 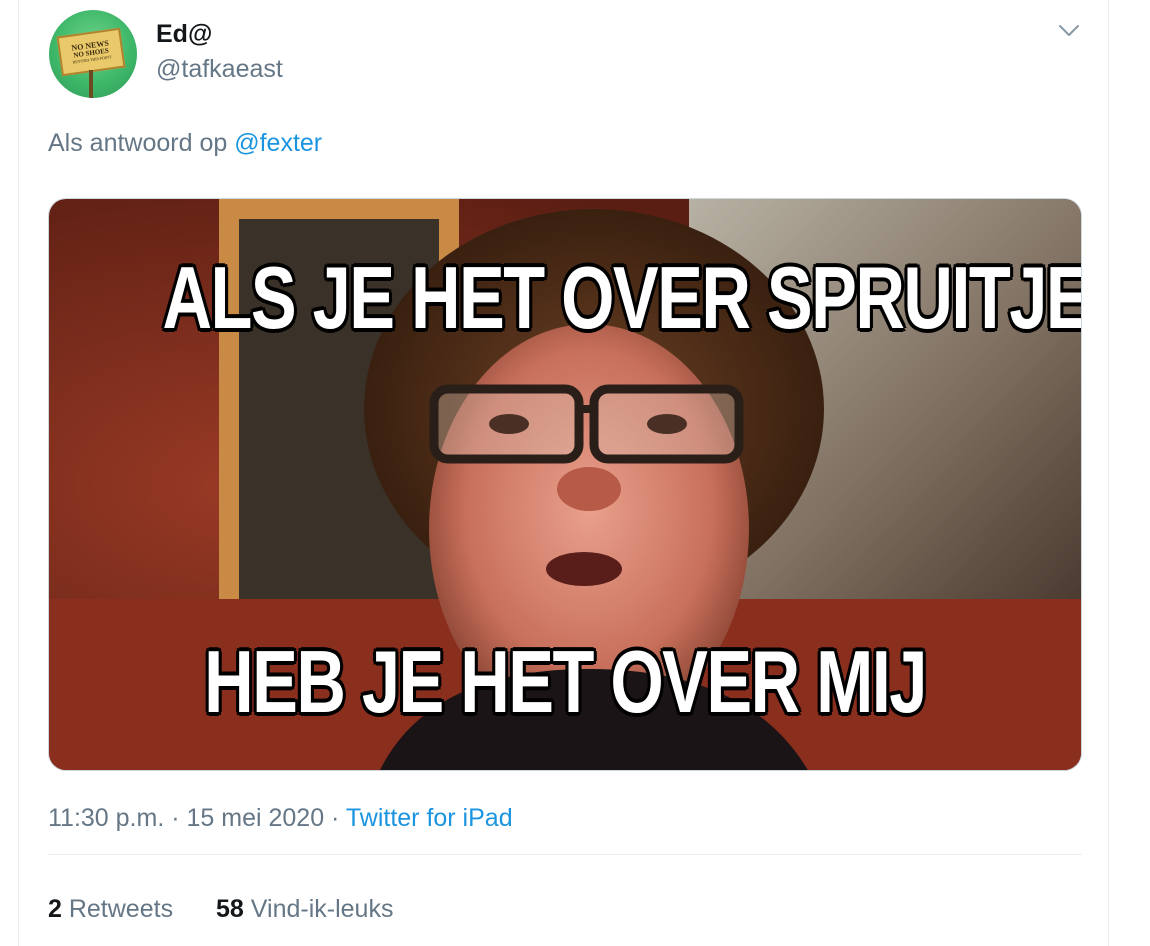 I want to click on avatar: NO NEWS NO SHOES BEYOND THIS POINT, so click(x=93, y=54).